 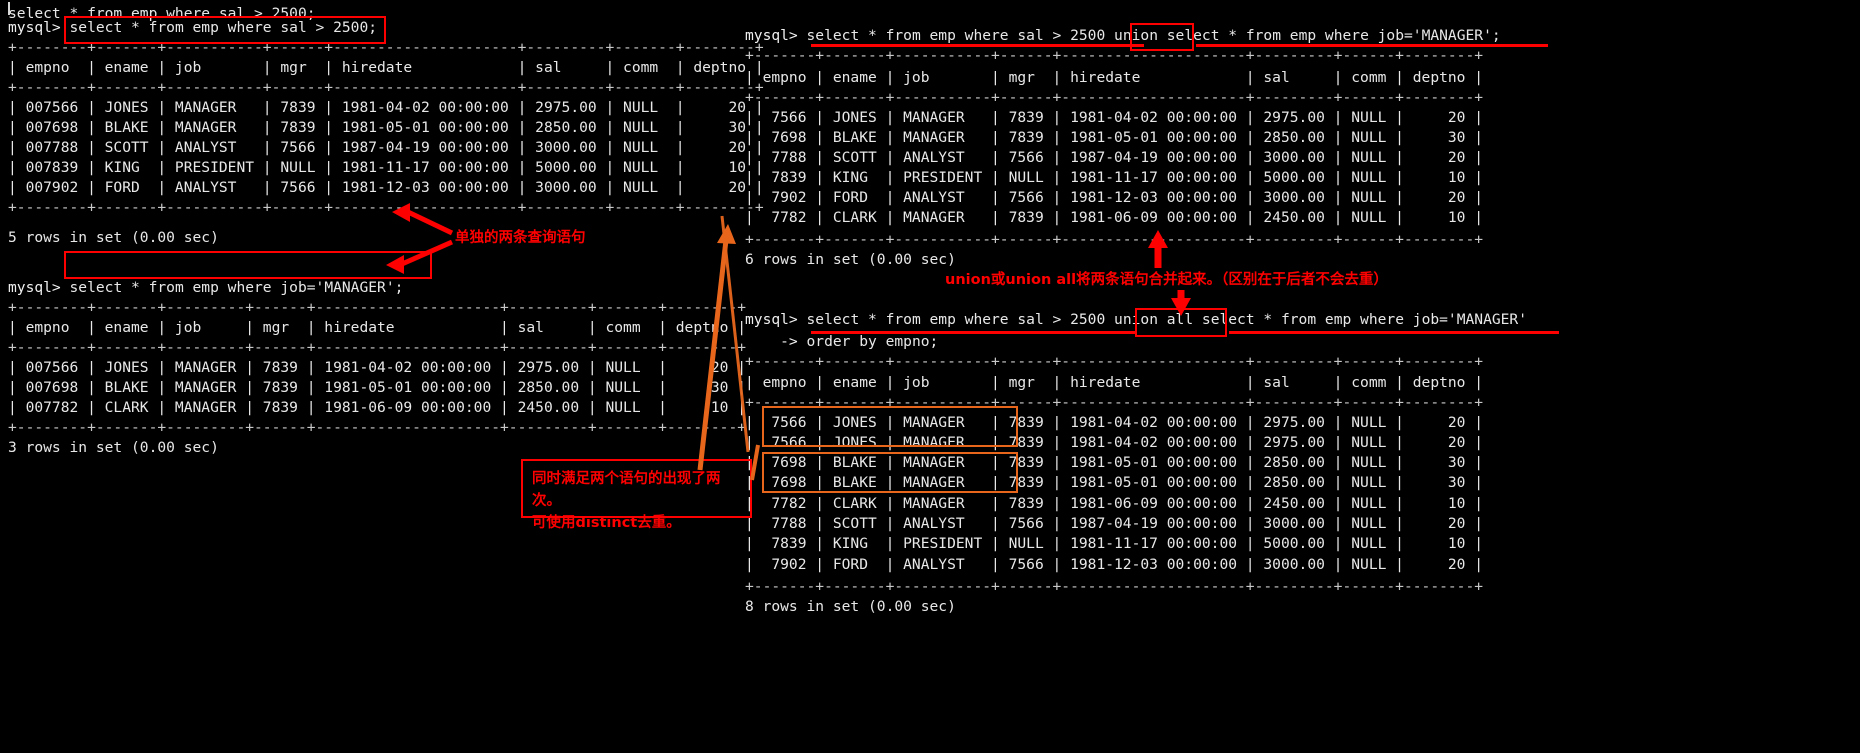 What do you see at coordinates (113, 238) in the screenshot?
I see `result-status-1: 5 rows in set (0.00 sec)` at bounding box center [113, 238].